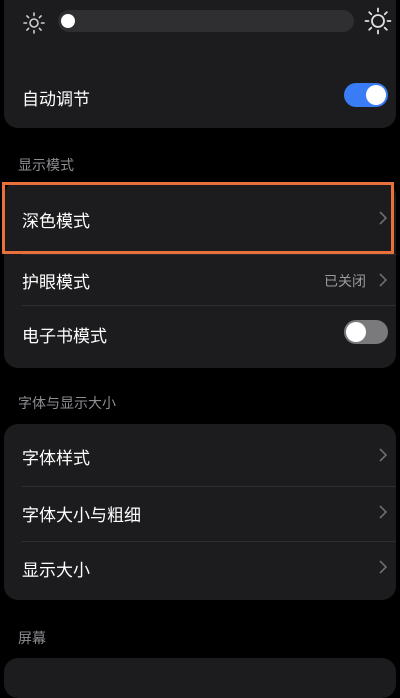 The height and width of the screenshot is (698, 400). What do you see at coordinates (56, 571) in the screenshot?
I see `display-size-label: 显示大小` at bounding box center [56, 571].